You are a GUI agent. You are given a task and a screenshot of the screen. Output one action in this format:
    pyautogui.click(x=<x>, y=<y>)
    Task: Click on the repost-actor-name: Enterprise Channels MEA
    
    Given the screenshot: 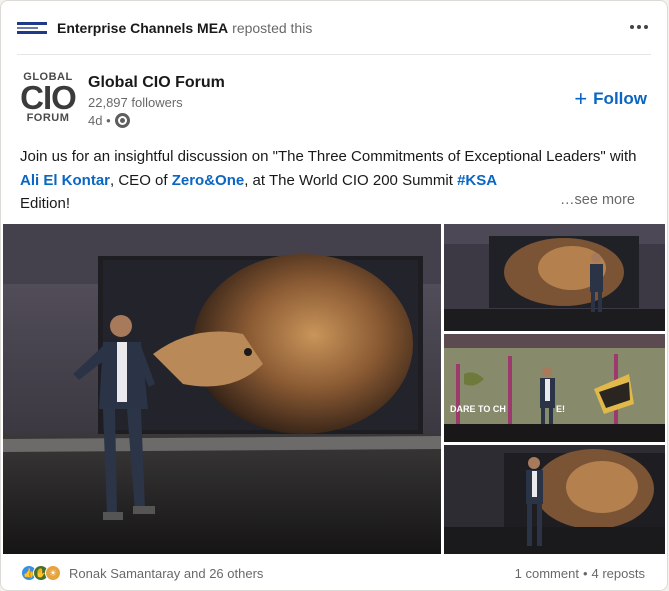 What is the action you would take?
    pyautogui.click(x=142, y=28)
    